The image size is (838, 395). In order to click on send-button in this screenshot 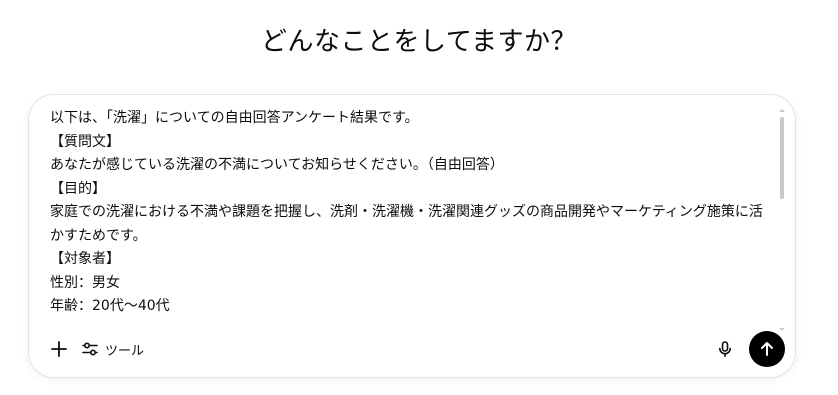, I will do `click(767, 349)`.